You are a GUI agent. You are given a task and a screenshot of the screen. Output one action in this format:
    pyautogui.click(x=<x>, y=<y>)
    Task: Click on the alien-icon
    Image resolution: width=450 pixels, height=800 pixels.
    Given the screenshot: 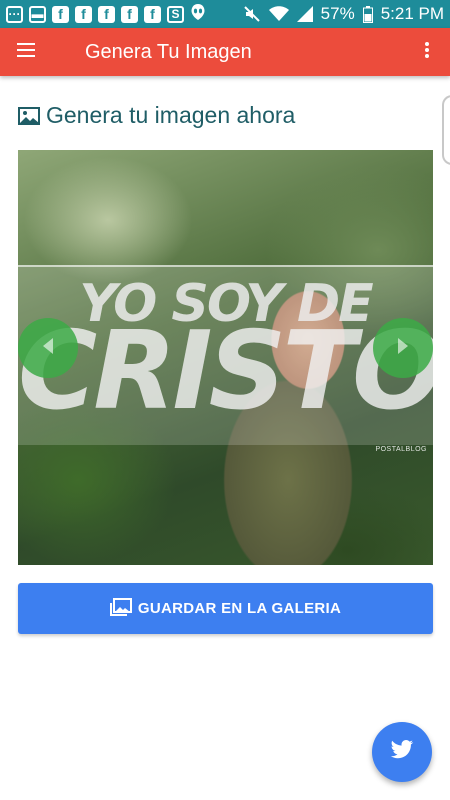 What is the action you would take?
    pyautogui.click(x=198, y=14)
    